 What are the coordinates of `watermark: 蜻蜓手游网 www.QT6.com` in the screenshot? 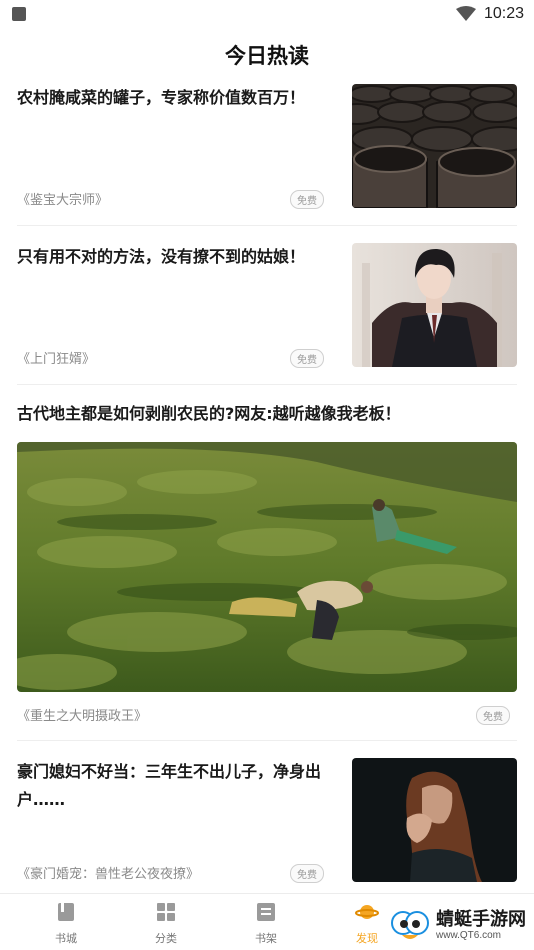 It's located at (457, 925).